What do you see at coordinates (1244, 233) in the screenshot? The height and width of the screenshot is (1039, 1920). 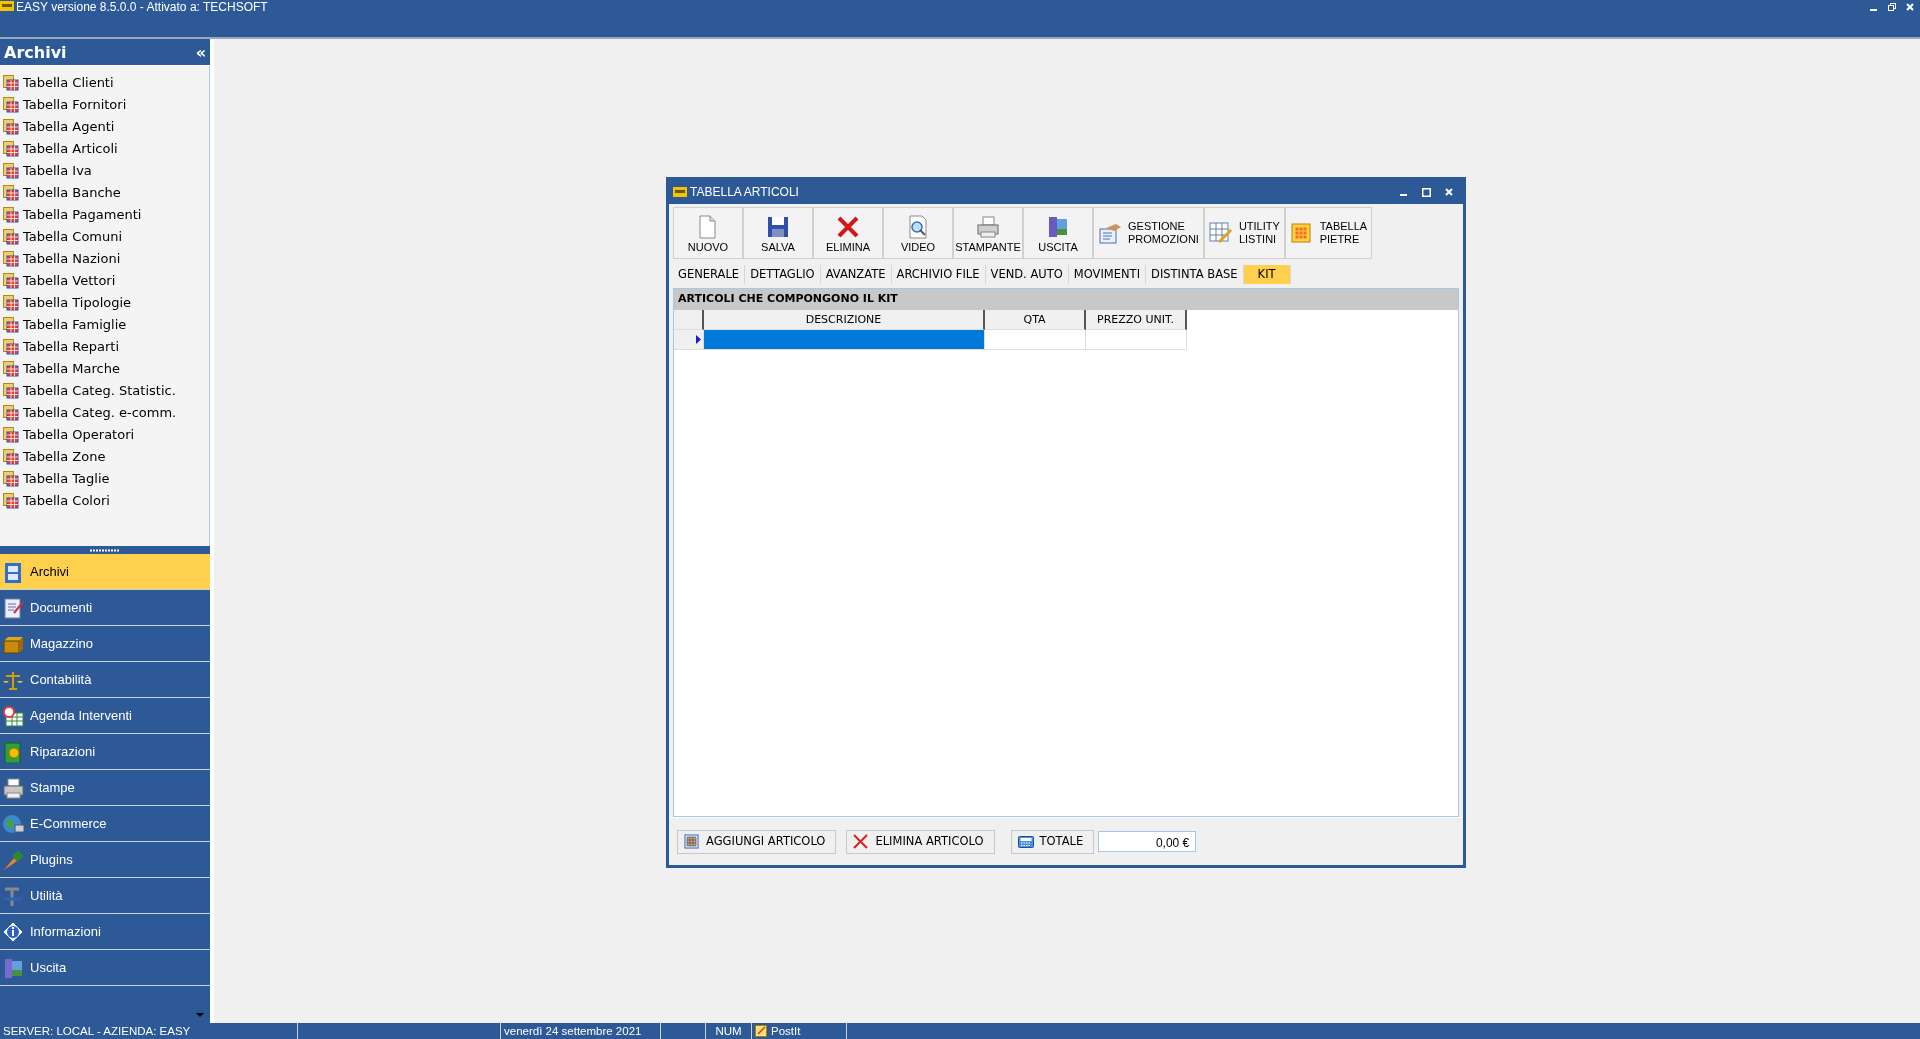 I see `toolbar-button: UTILITY LISTINI` at bounding box center [1244, 233].